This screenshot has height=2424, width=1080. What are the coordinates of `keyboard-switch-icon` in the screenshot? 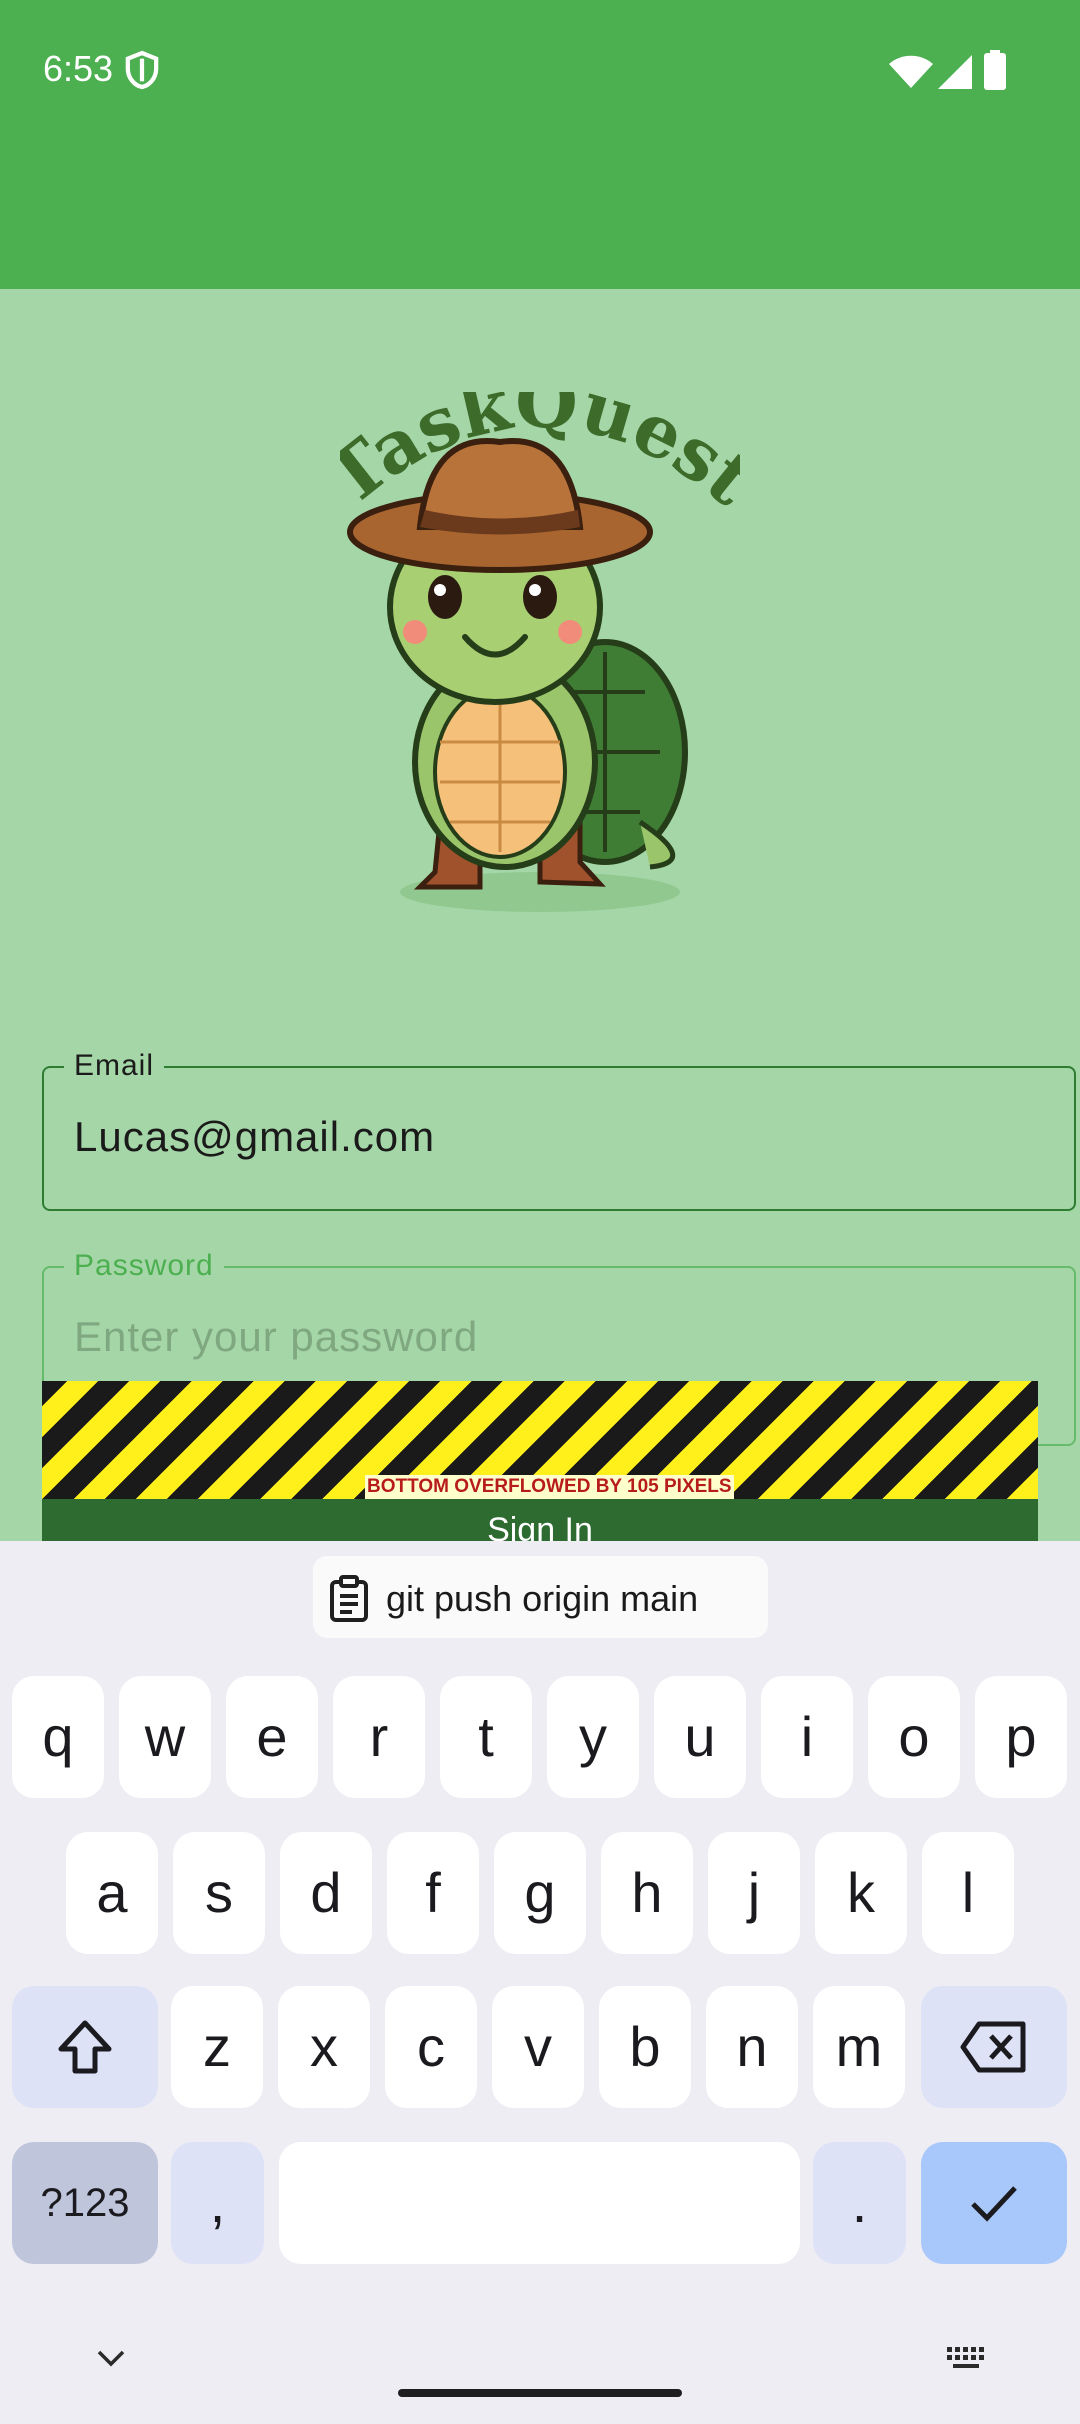 It's located at (967, 2359).